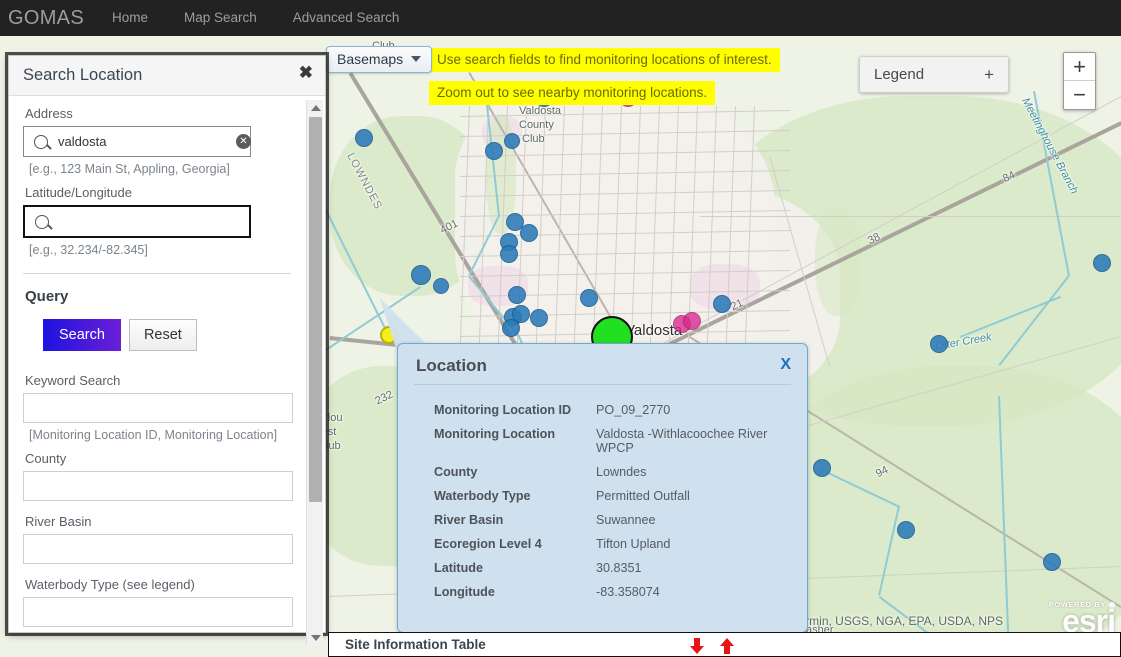  Describe the element at coordinates (46, 458) in the screenshot. I see `county-label: County` at that location.